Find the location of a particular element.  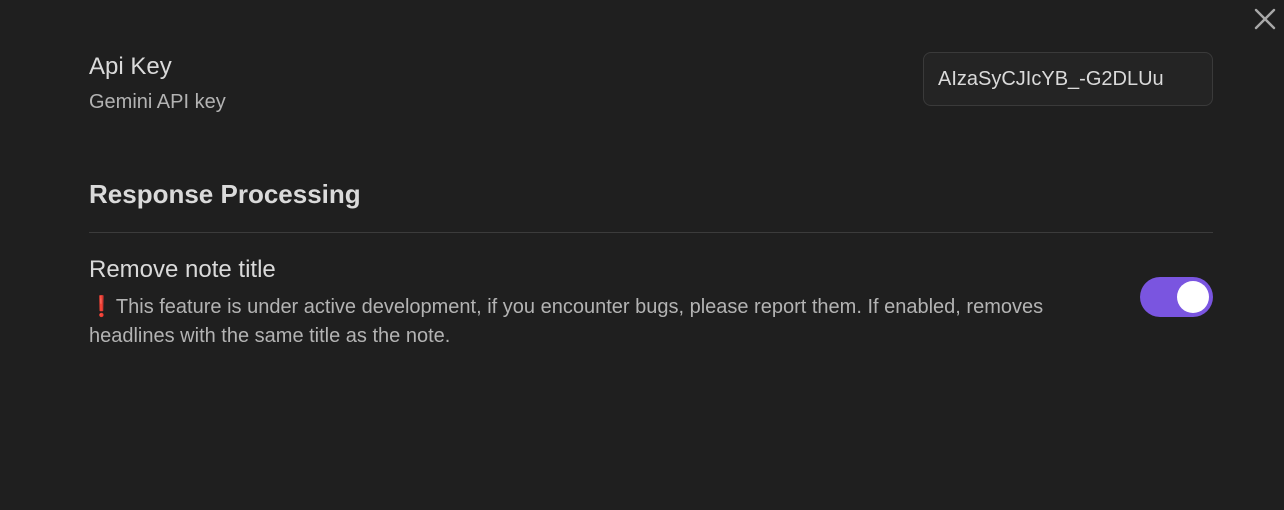

toggle-knob is located at coordinates (1193, 297).